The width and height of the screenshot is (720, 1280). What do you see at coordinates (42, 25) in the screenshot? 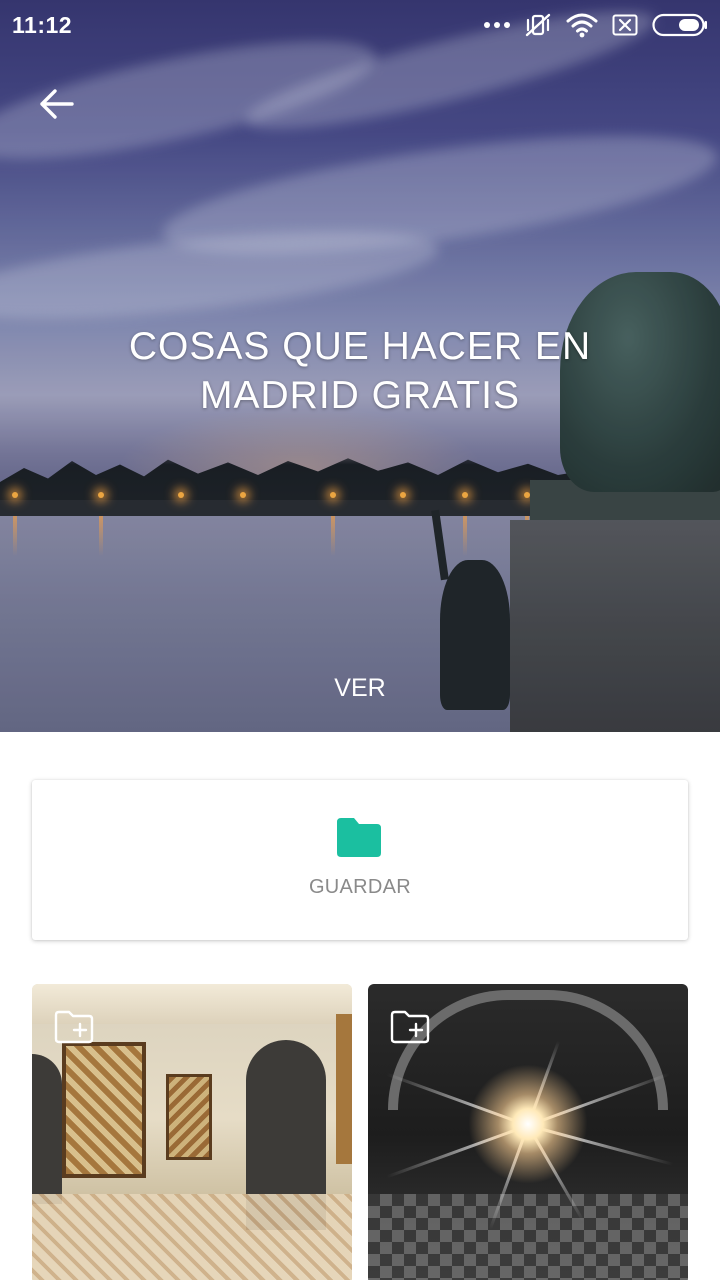
I see `status-time: 11:12` at bounding box center [42, 25].